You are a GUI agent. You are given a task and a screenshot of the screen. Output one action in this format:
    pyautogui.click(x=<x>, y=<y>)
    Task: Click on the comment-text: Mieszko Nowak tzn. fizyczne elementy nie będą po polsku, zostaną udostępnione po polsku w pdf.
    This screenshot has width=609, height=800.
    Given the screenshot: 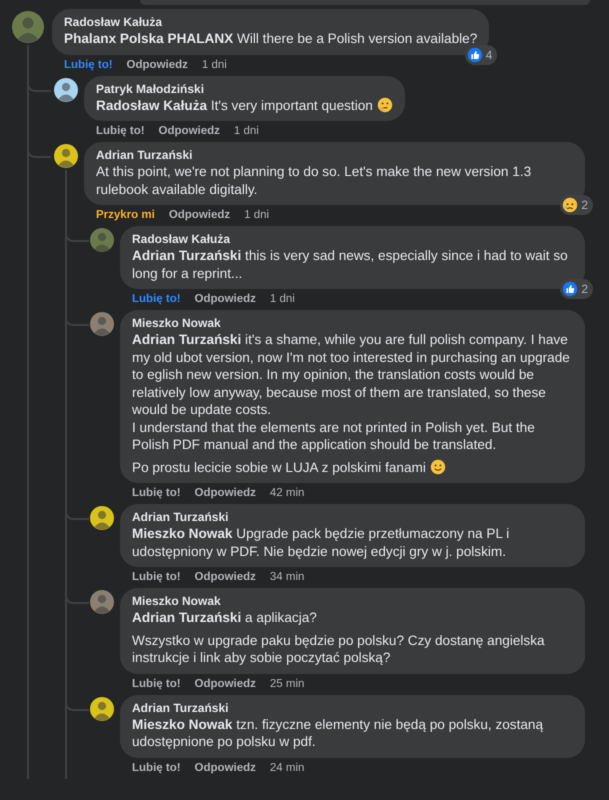 What is the action you would take?
    pyautogui.click(x=338, y=733)
    